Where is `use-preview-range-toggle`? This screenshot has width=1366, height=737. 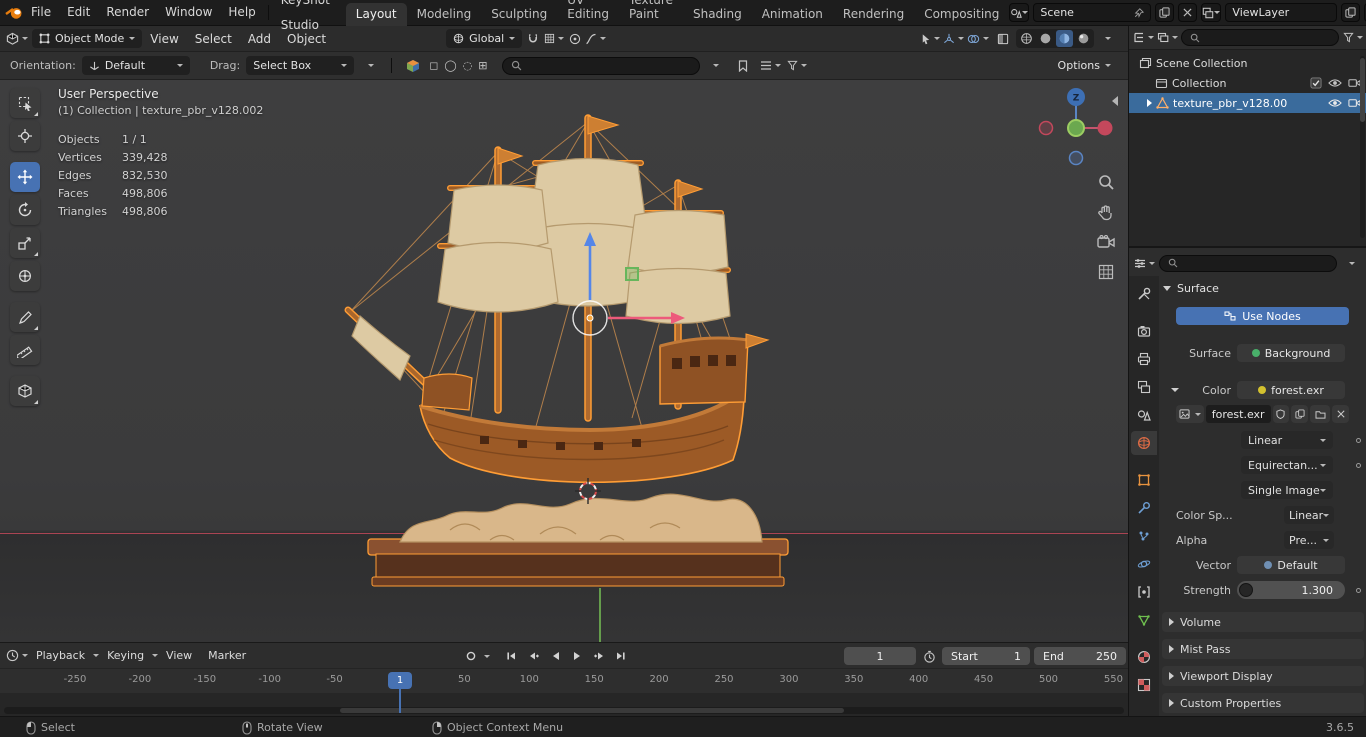
use-preview-range-toggle is located at coordinates (929, 656).